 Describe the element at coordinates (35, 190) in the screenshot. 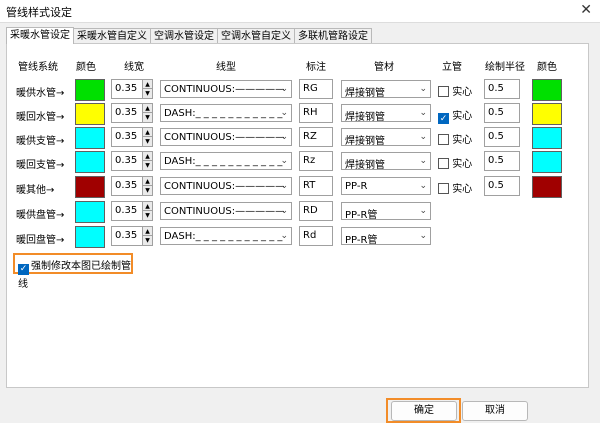

I see `row-system-name: 暖其他→` at that location.